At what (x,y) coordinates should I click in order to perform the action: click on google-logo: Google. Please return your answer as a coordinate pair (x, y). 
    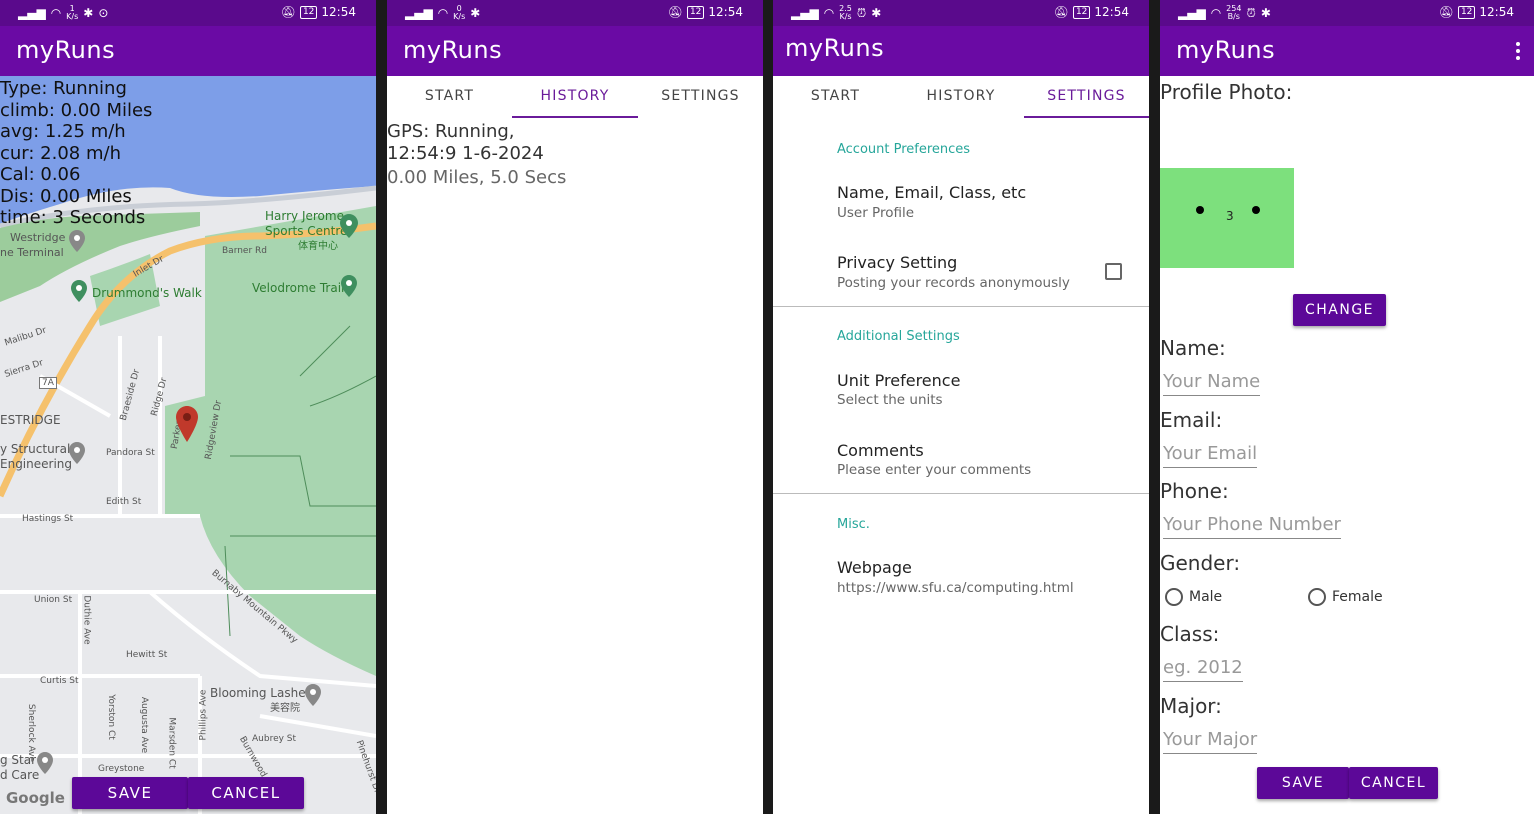
    Looking at the image, I should click on (35, 798).